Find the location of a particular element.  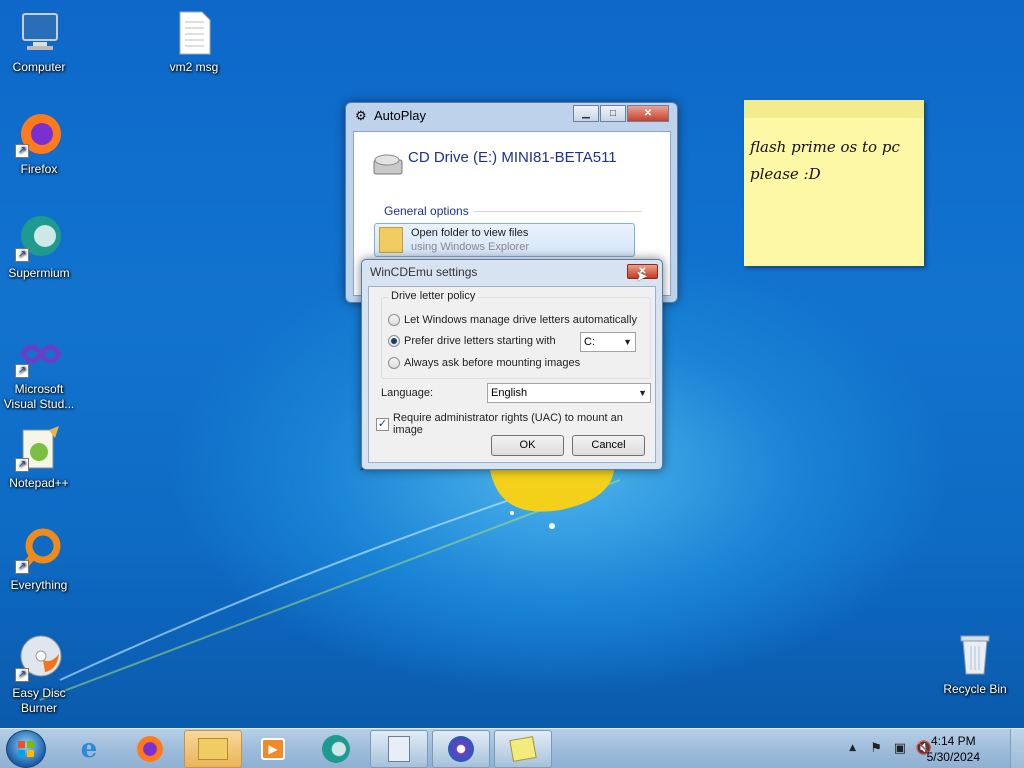

clock-time: 4:14 PM is located at coordinates (953, 741).